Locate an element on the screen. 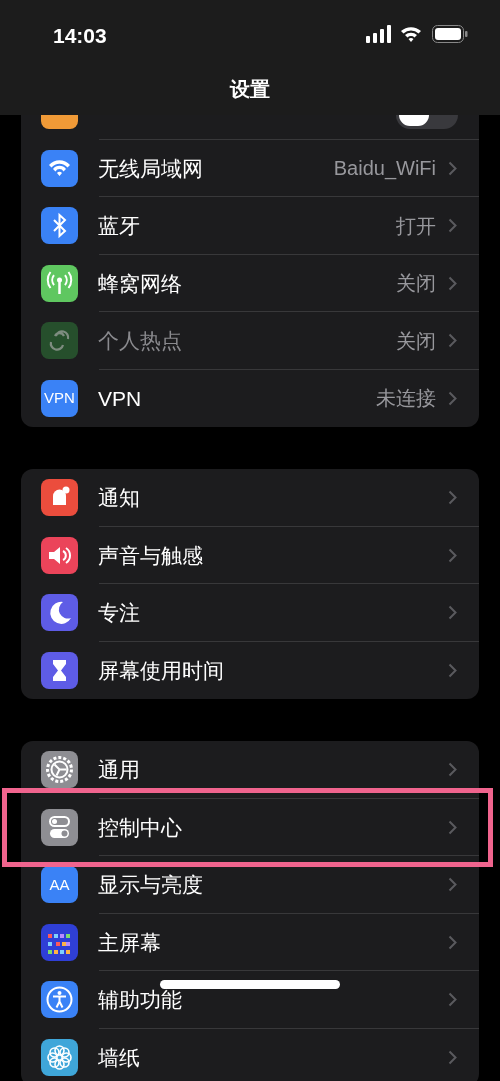 The width and height of the screenshot is (500, 1081). settings-row: 控制中心 is located at coordinates (250, 827).